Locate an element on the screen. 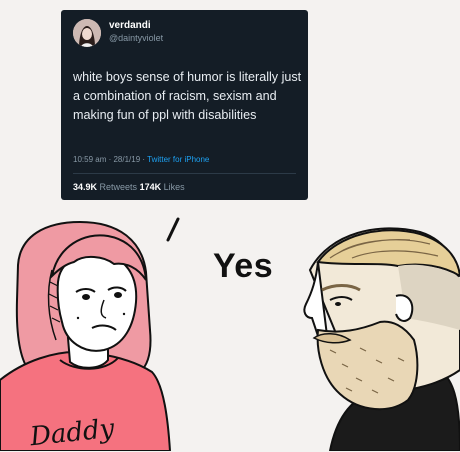 The width and height of the screenshot is (460, 452). speech-line is located at coordinates (173, 229).